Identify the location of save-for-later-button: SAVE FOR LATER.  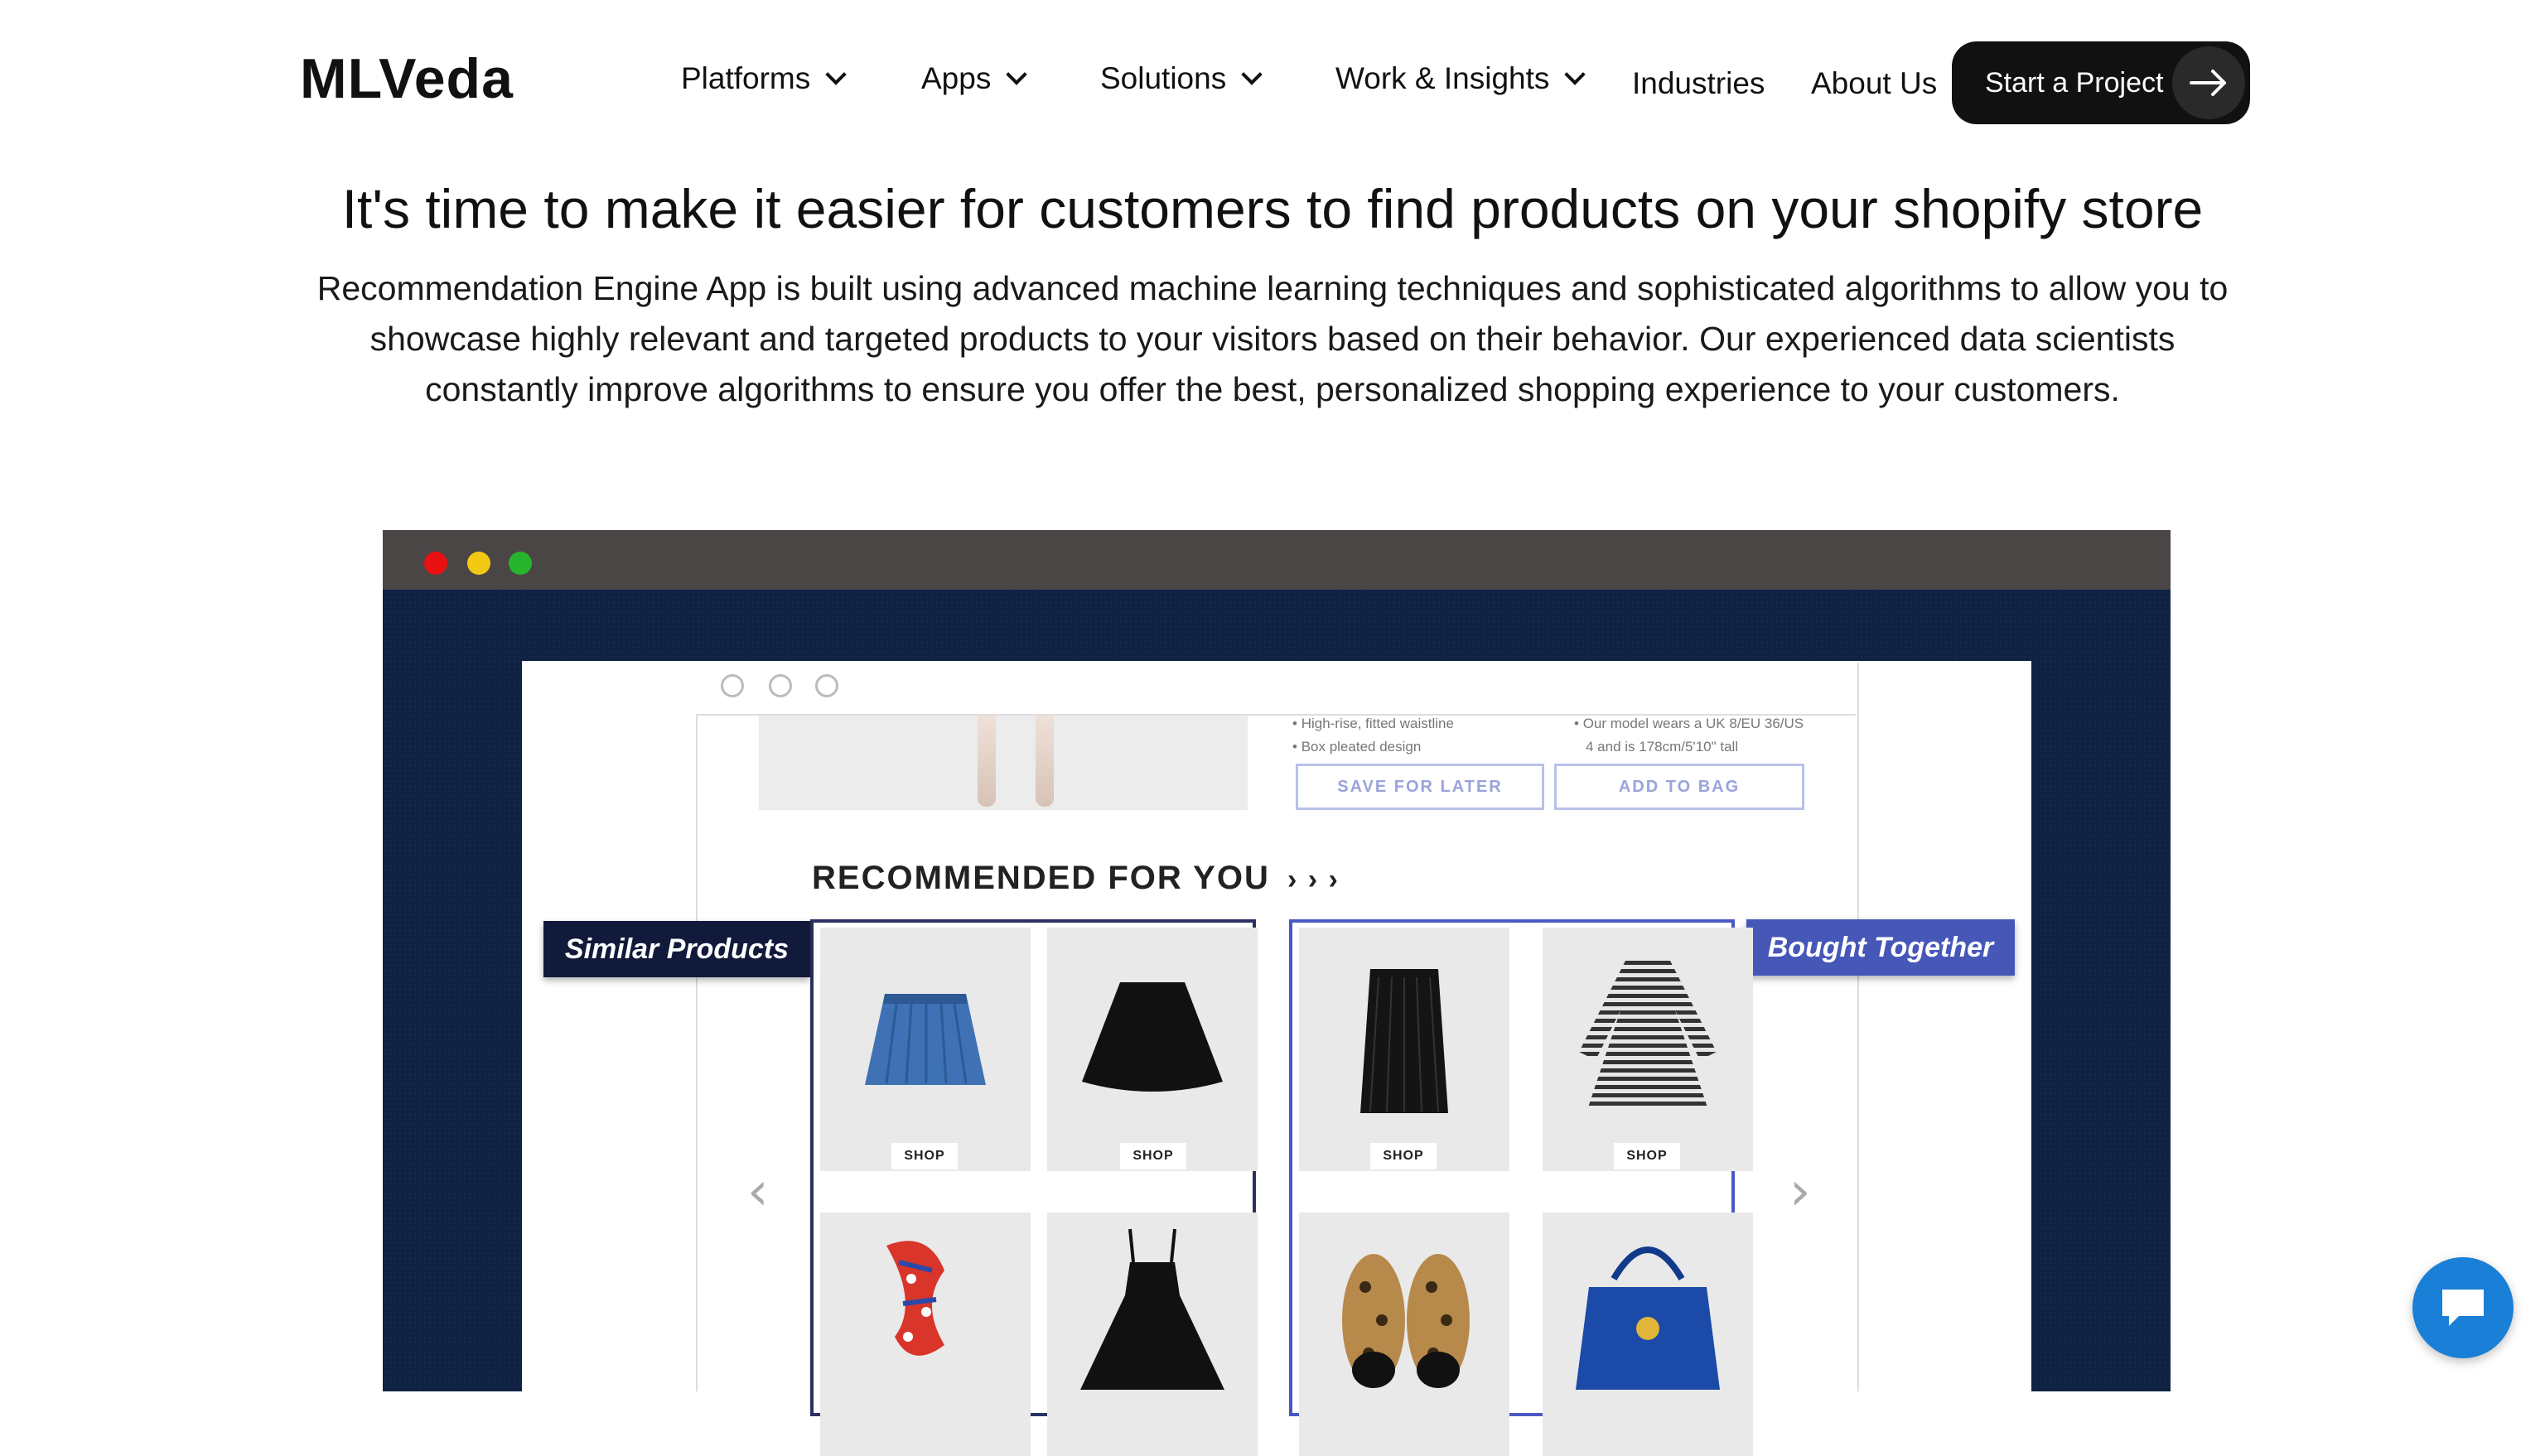
(1420, 787).